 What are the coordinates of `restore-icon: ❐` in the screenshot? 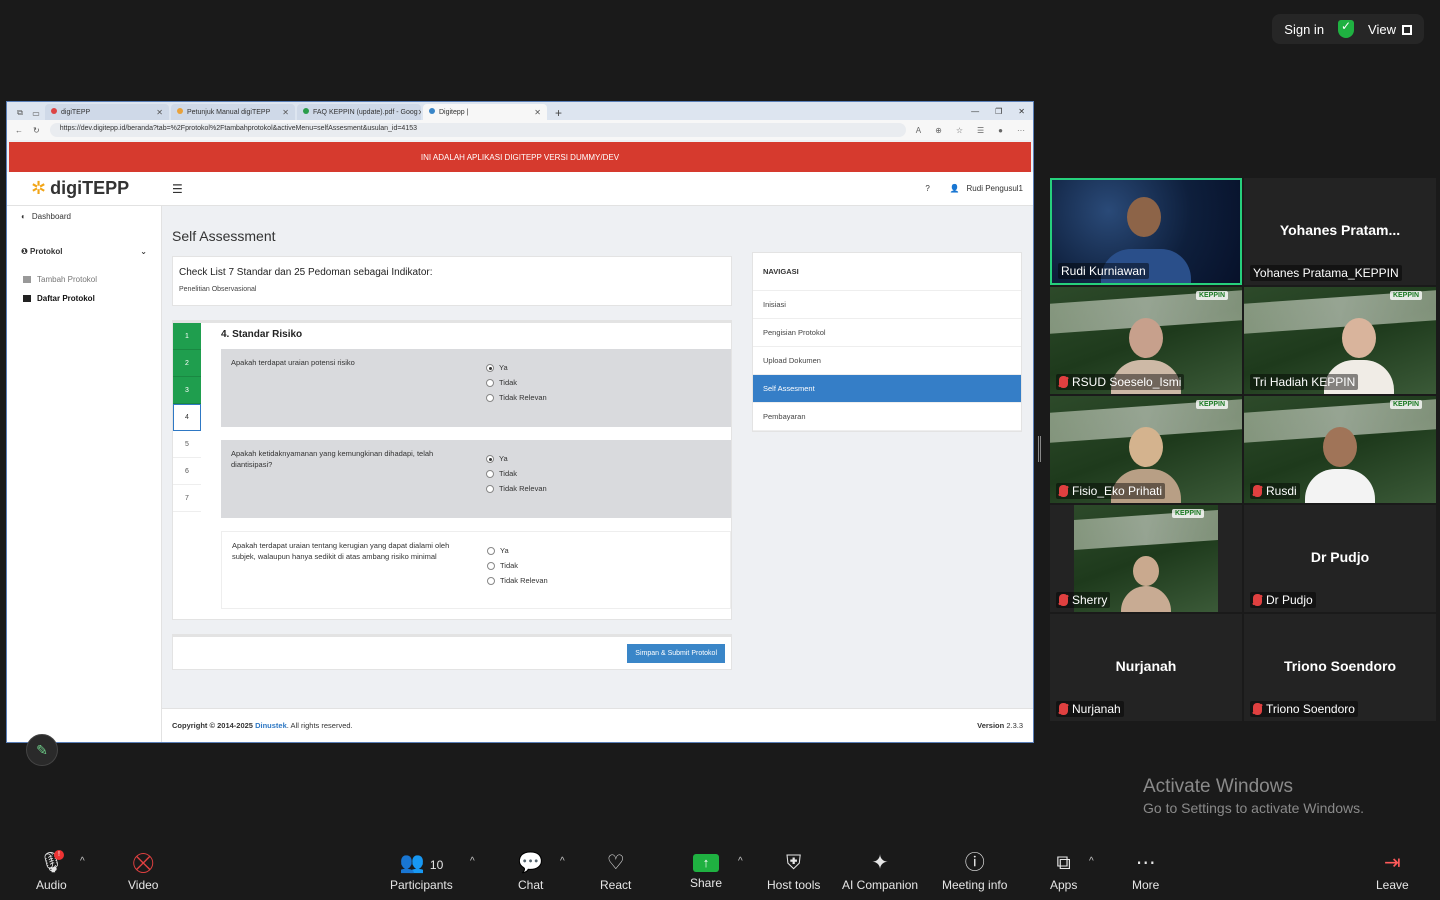 It's located at (998, 111).